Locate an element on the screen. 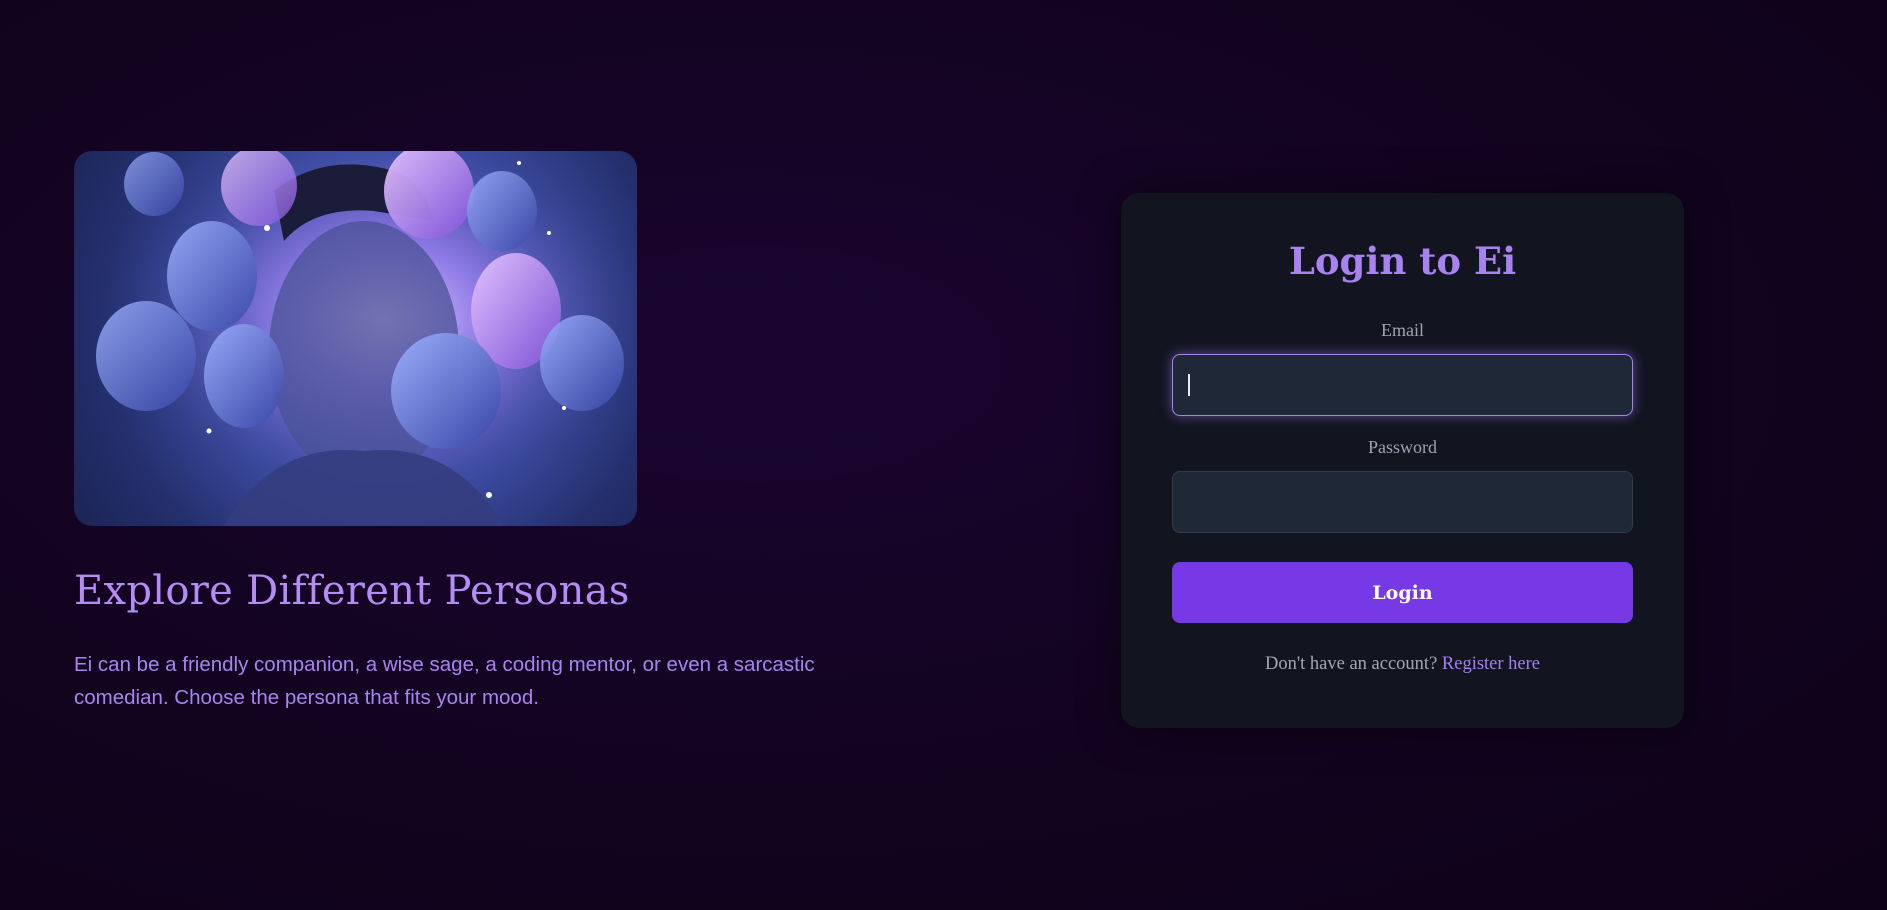 Image resolution: width=1887 pixels, height=910 pixels. masks-illustration-icon is located at coordinates (355, 338).